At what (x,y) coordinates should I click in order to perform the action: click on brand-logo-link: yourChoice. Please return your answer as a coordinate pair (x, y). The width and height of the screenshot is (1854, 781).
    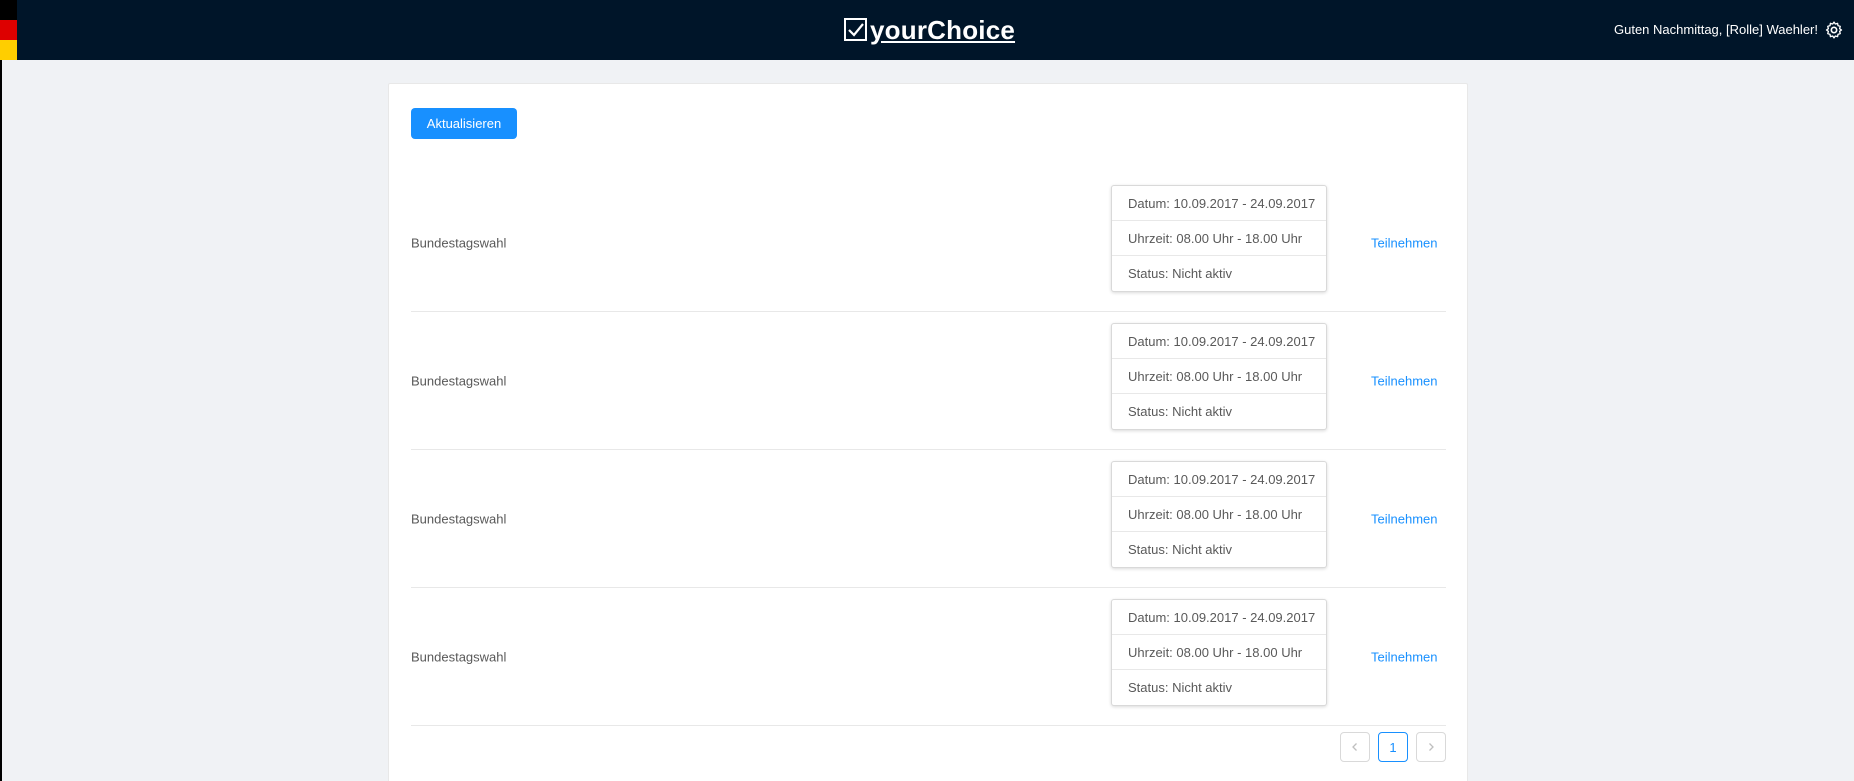
    Looking at the image, I should click on (929, 30).